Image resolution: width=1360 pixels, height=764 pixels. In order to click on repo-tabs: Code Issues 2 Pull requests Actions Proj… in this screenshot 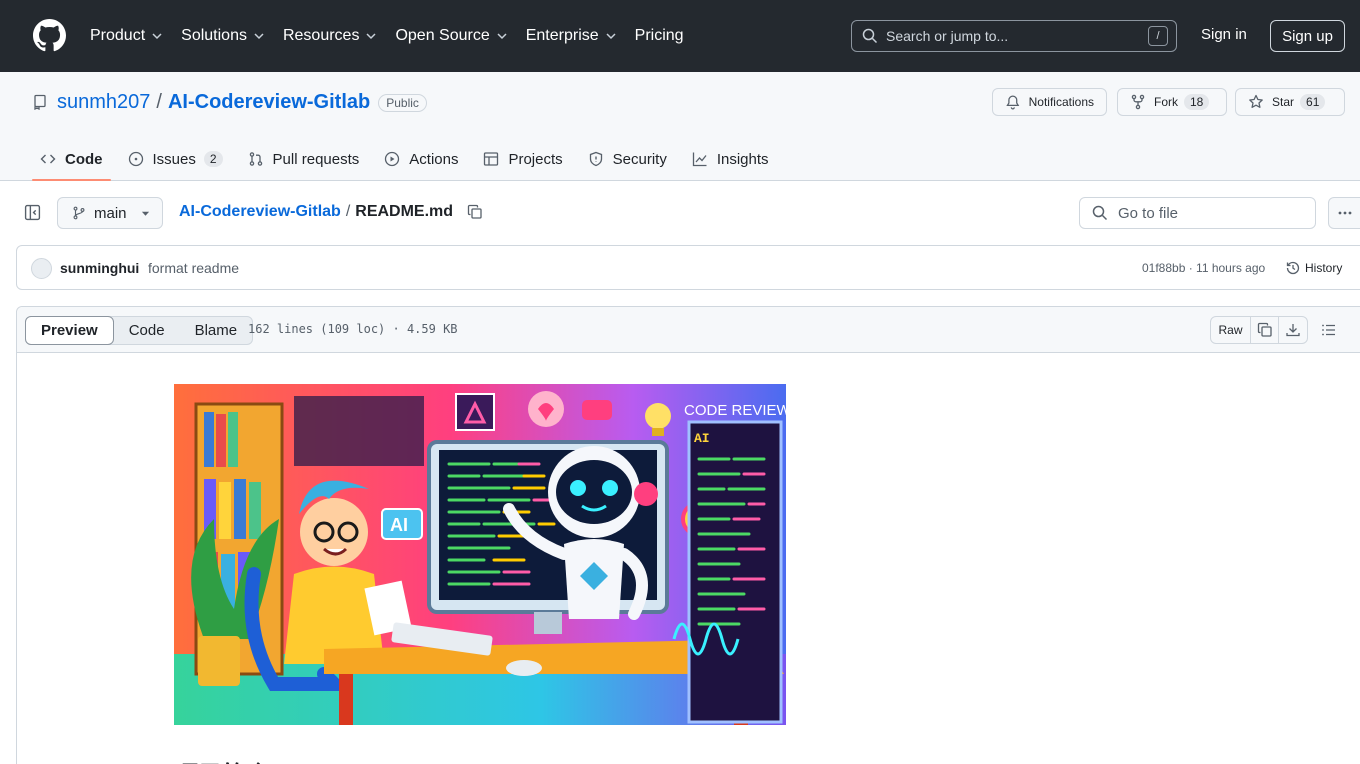, I will do `click(409, 160)`.